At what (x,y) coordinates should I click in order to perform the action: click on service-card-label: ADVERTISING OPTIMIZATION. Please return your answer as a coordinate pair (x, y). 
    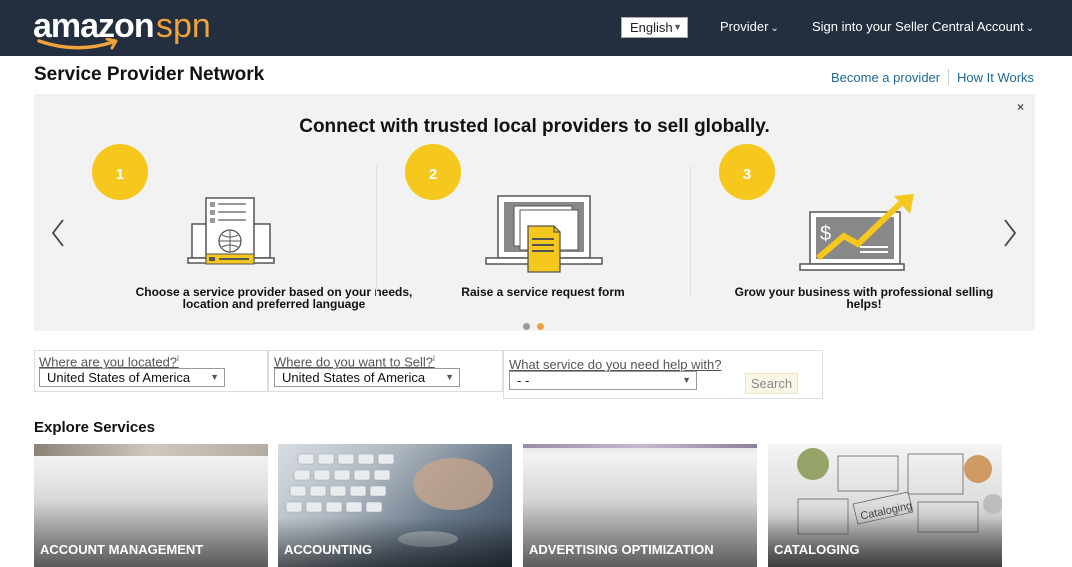
    Looking at the image, I should click on (621, 549).